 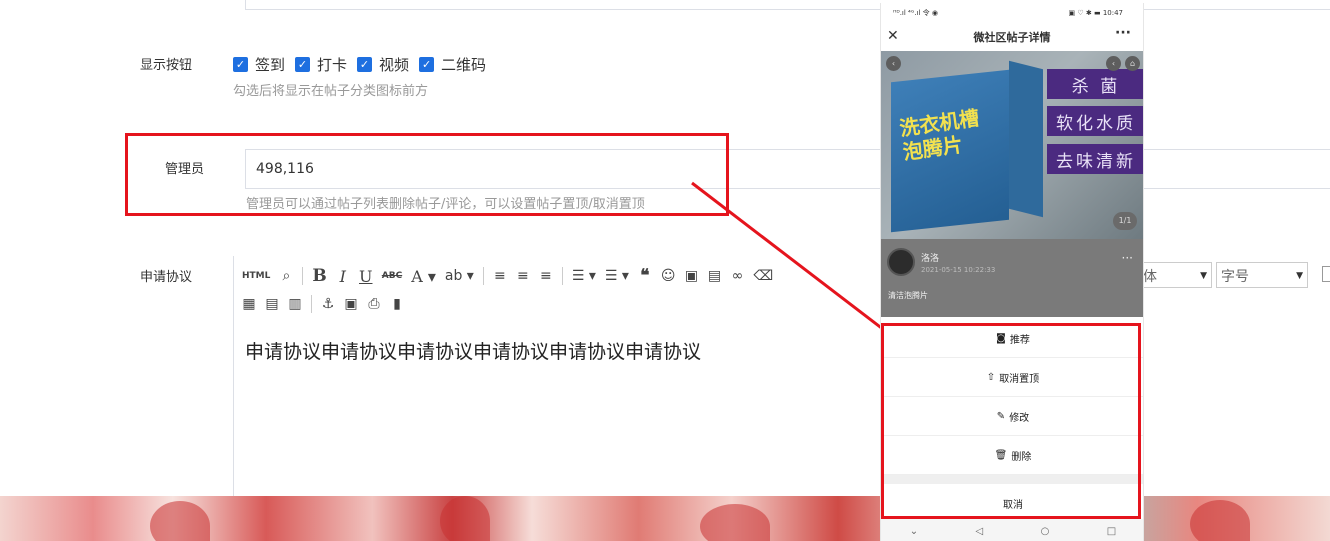 I want to click on avatar, so click(x=901, y=262).